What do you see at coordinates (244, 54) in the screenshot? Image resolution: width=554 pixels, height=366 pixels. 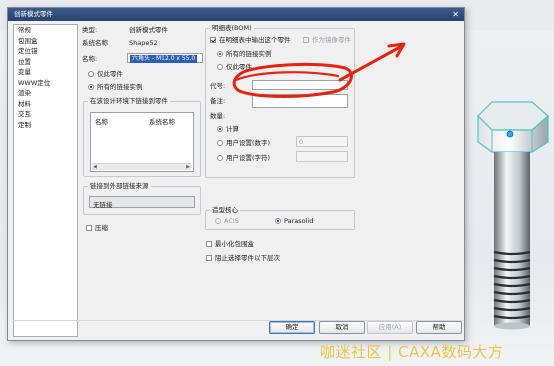 I see `bom-all-linked-instances: 所有的链接实例` at bounding box center [244, 54].